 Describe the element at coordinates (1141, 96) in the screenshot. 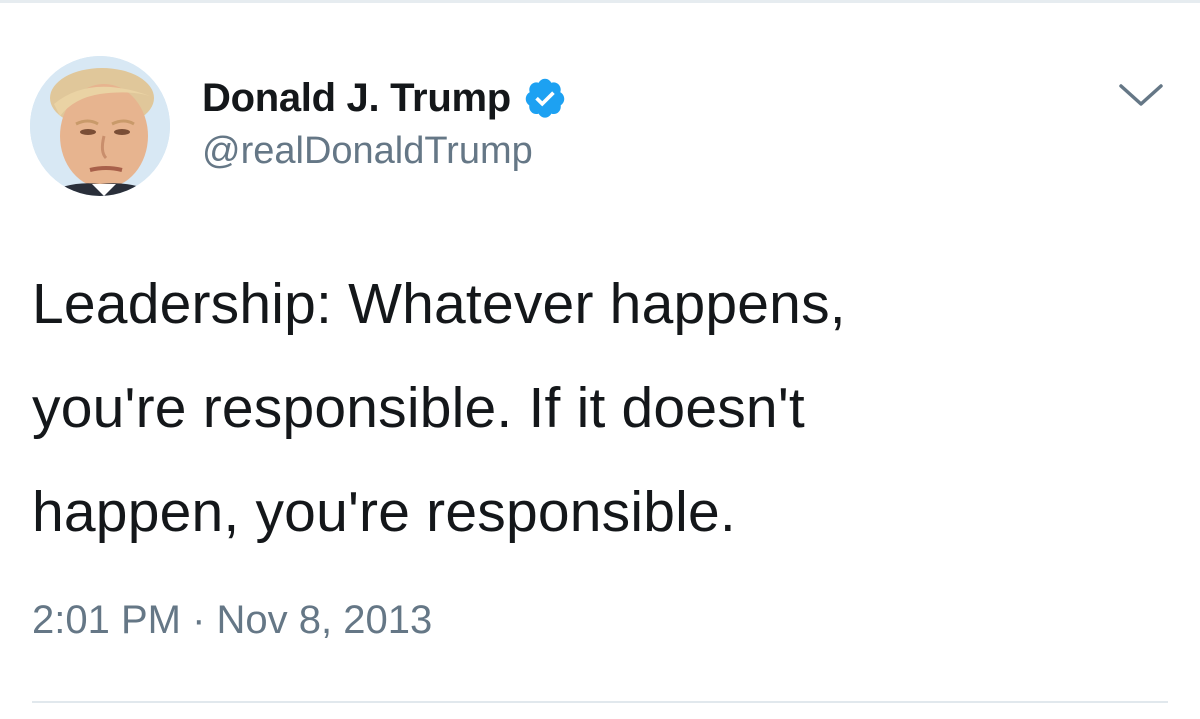

I see `chevron-down-icon` at that location.